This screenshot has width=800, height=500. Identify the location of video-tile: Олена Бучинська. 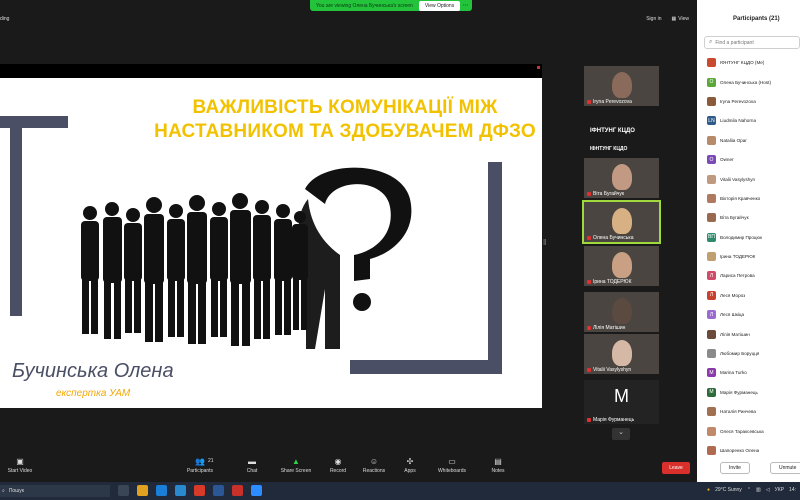
(621, 222).